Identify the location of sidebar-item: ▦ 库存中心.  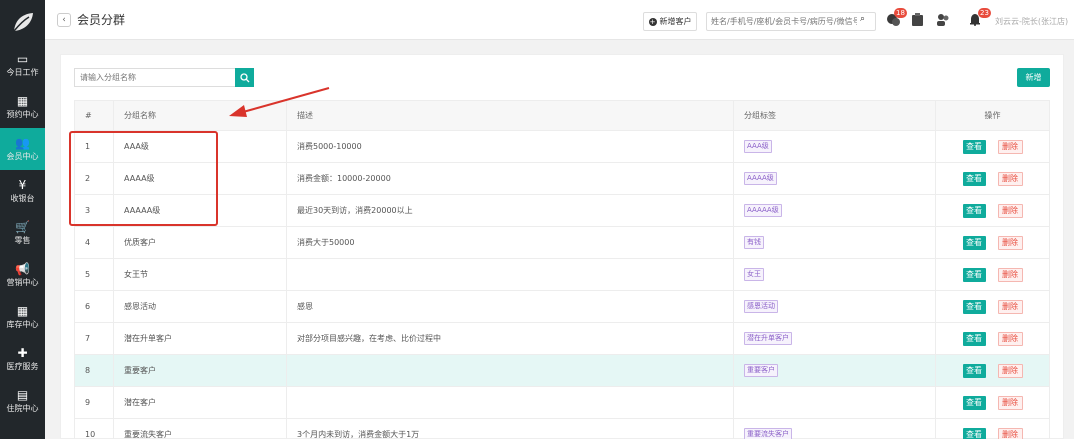
(22, 317).